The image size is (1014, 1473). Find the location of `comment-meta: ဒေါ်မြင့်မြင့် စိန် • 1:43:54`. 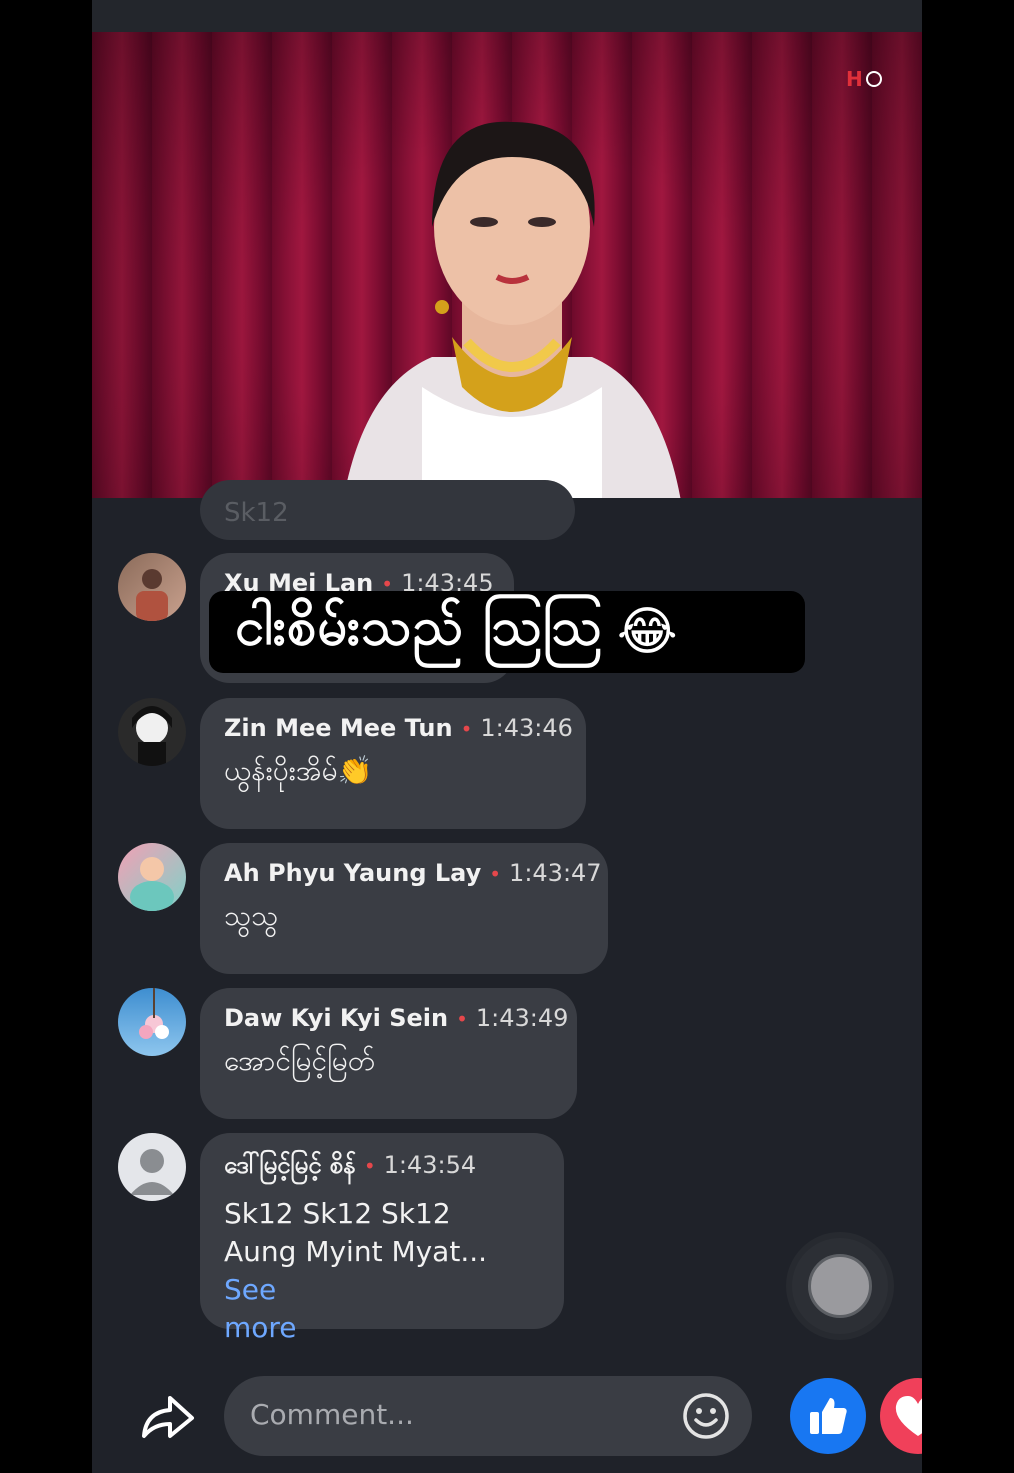

comment-meta: ဒေါ်မြင့်မြင့် စိန် • 1:43:54 is located at coordinates (350, 1165).